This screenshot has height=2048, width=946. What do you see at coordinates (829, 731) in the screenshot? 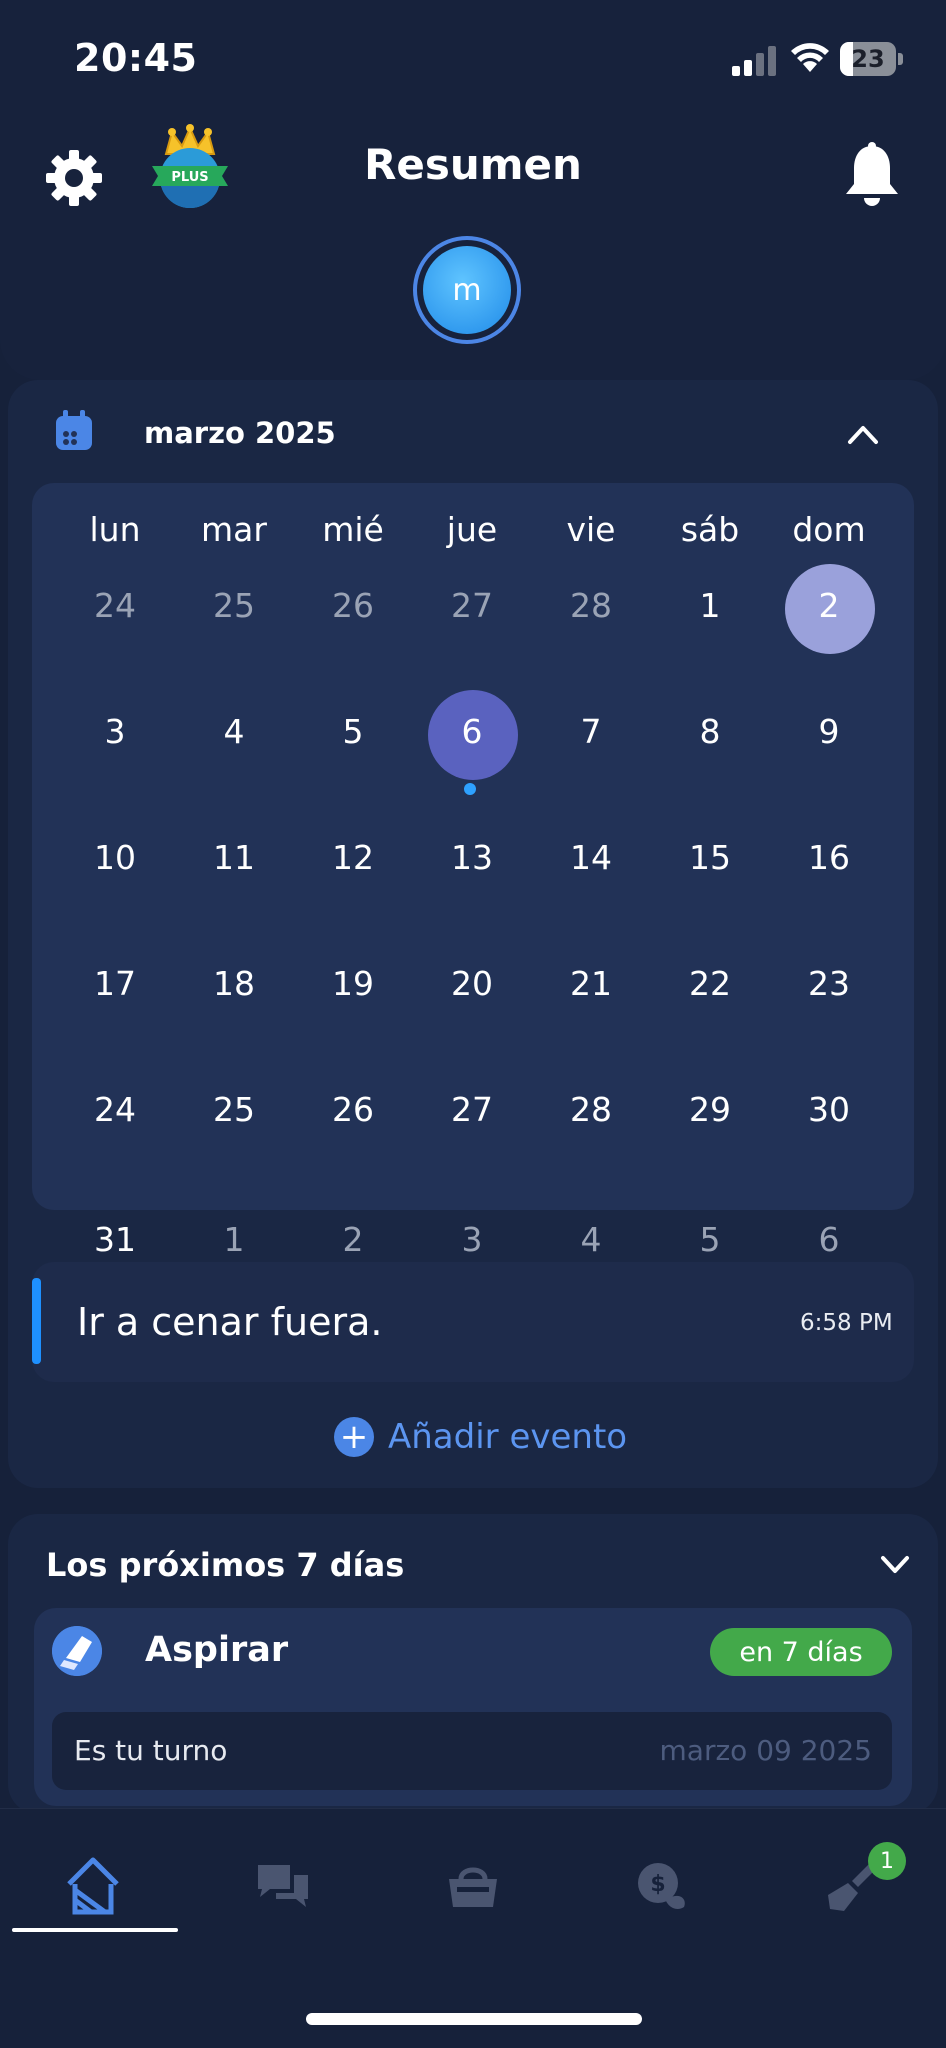
I see `calendar-day: 9` at bounding box center [829, 731].